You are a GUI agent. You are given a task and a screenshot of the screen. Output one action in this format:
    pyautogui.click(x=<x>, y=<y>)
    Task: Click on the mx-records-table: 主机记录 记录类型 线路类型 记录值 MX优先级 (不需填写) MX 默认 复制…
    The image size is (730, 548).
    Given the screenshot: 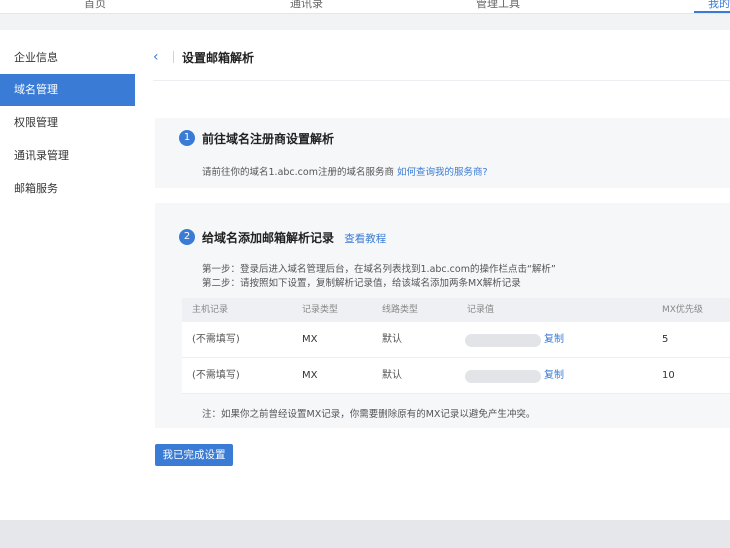 What is the action you would take?
    pyautogui.click(x=456, y=346)
    